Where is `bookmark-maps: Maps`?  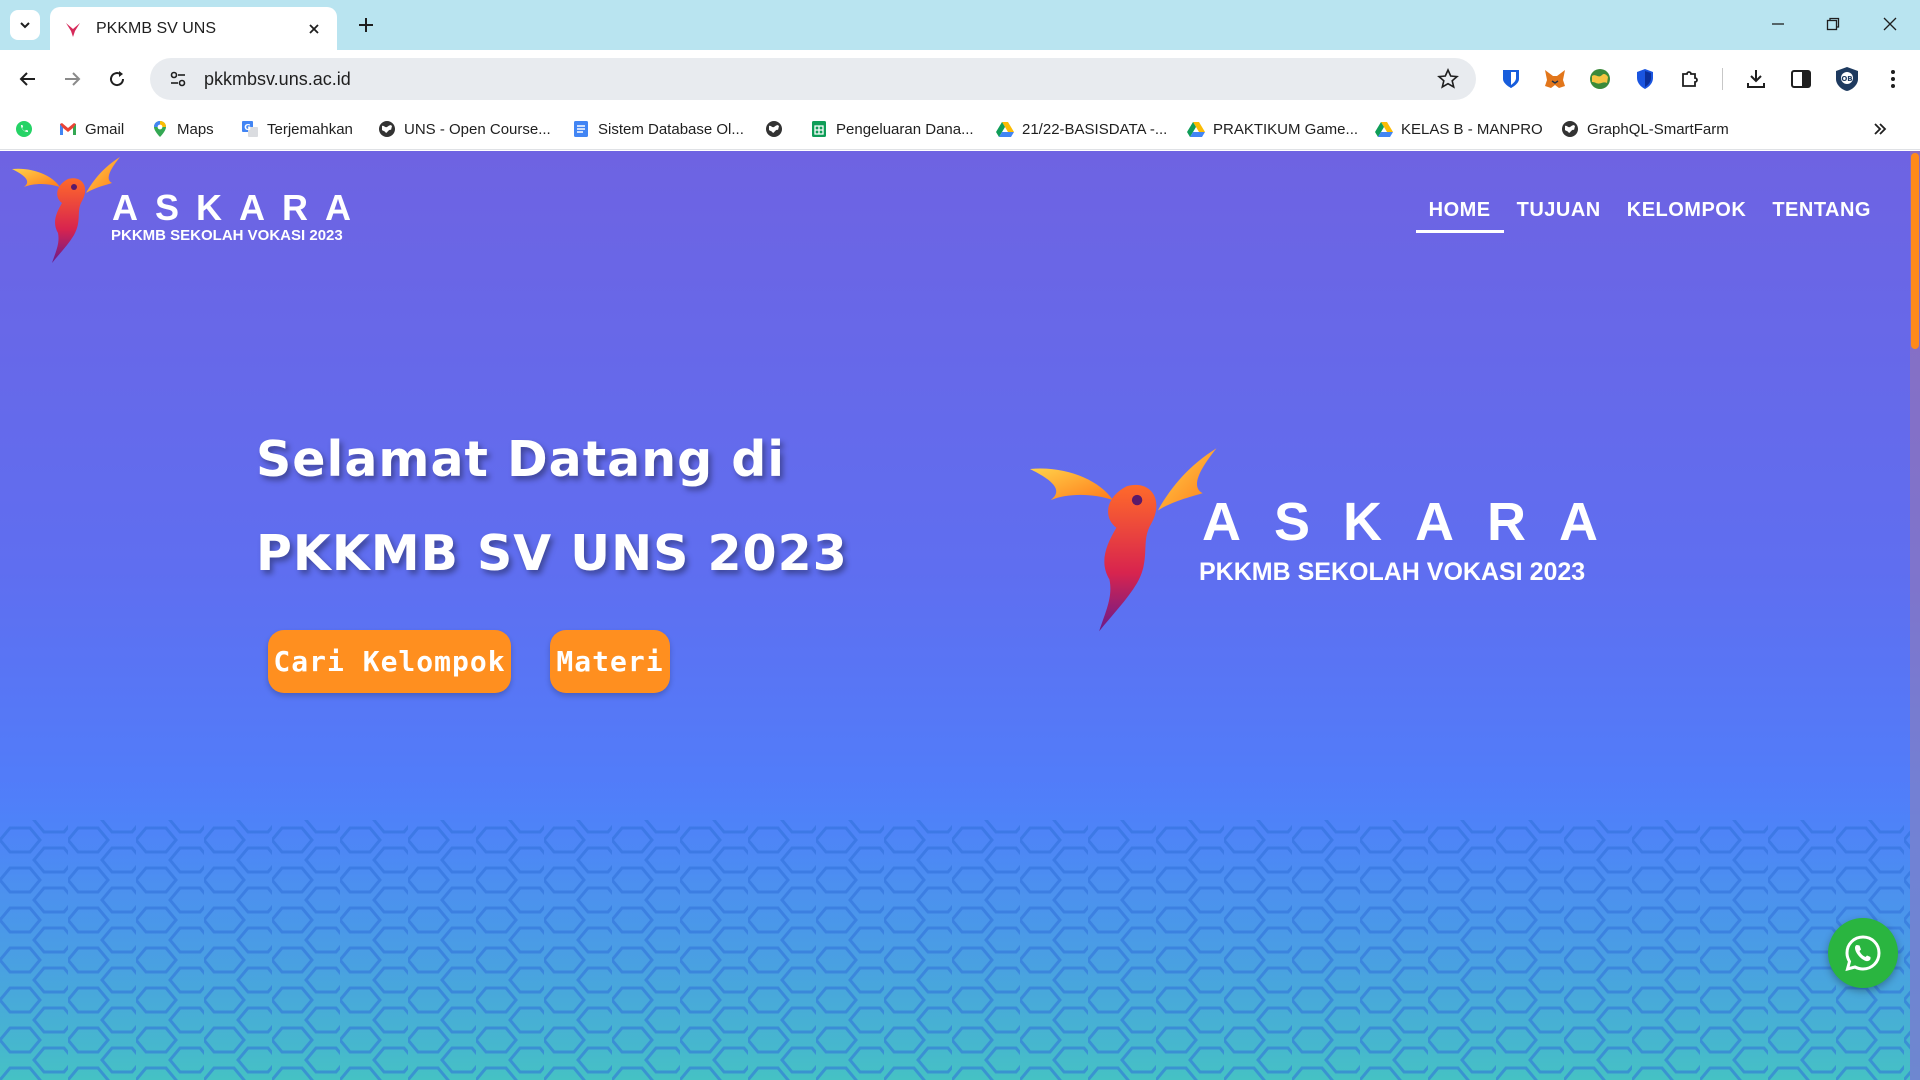 bookmark-maps: Maps is located at coordinates (182, 129).